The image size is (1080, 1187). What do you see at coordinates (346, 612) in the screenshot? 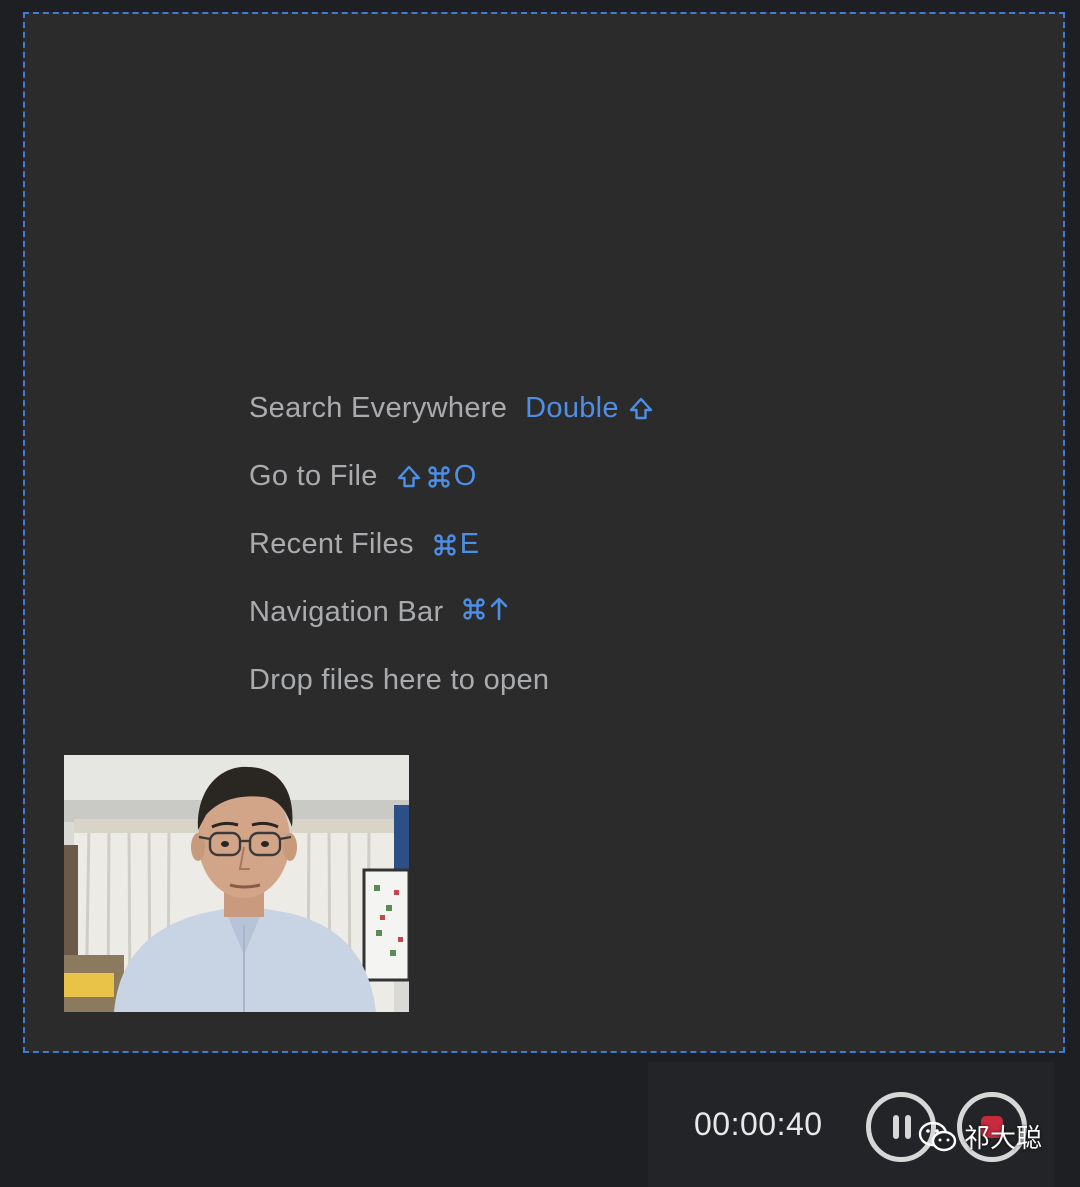
I see `hint-label: Navigation Bar` at bounding box center [346, 612].